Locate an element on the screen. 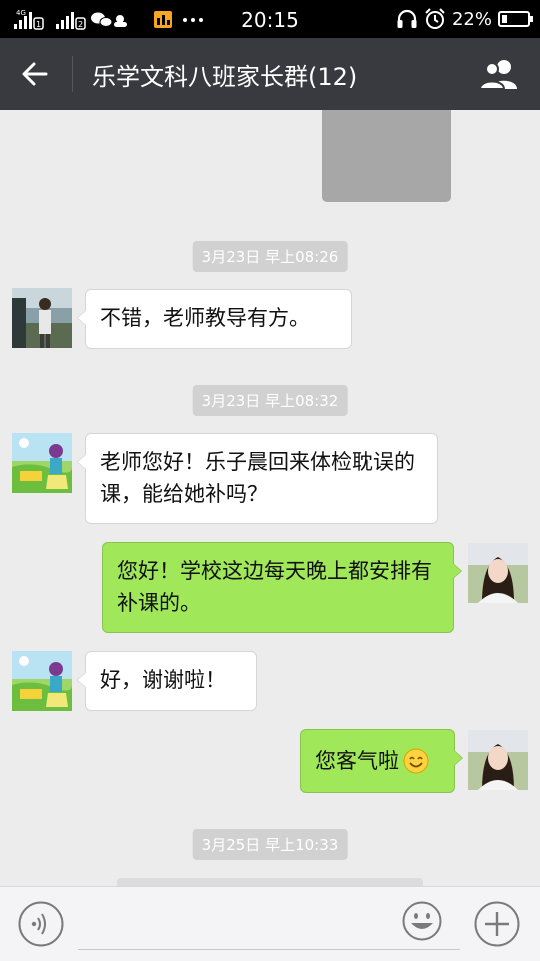 Image resolution: width=540 pixels, height=961 pixels. input-bar is located at coordinates (270, 923).